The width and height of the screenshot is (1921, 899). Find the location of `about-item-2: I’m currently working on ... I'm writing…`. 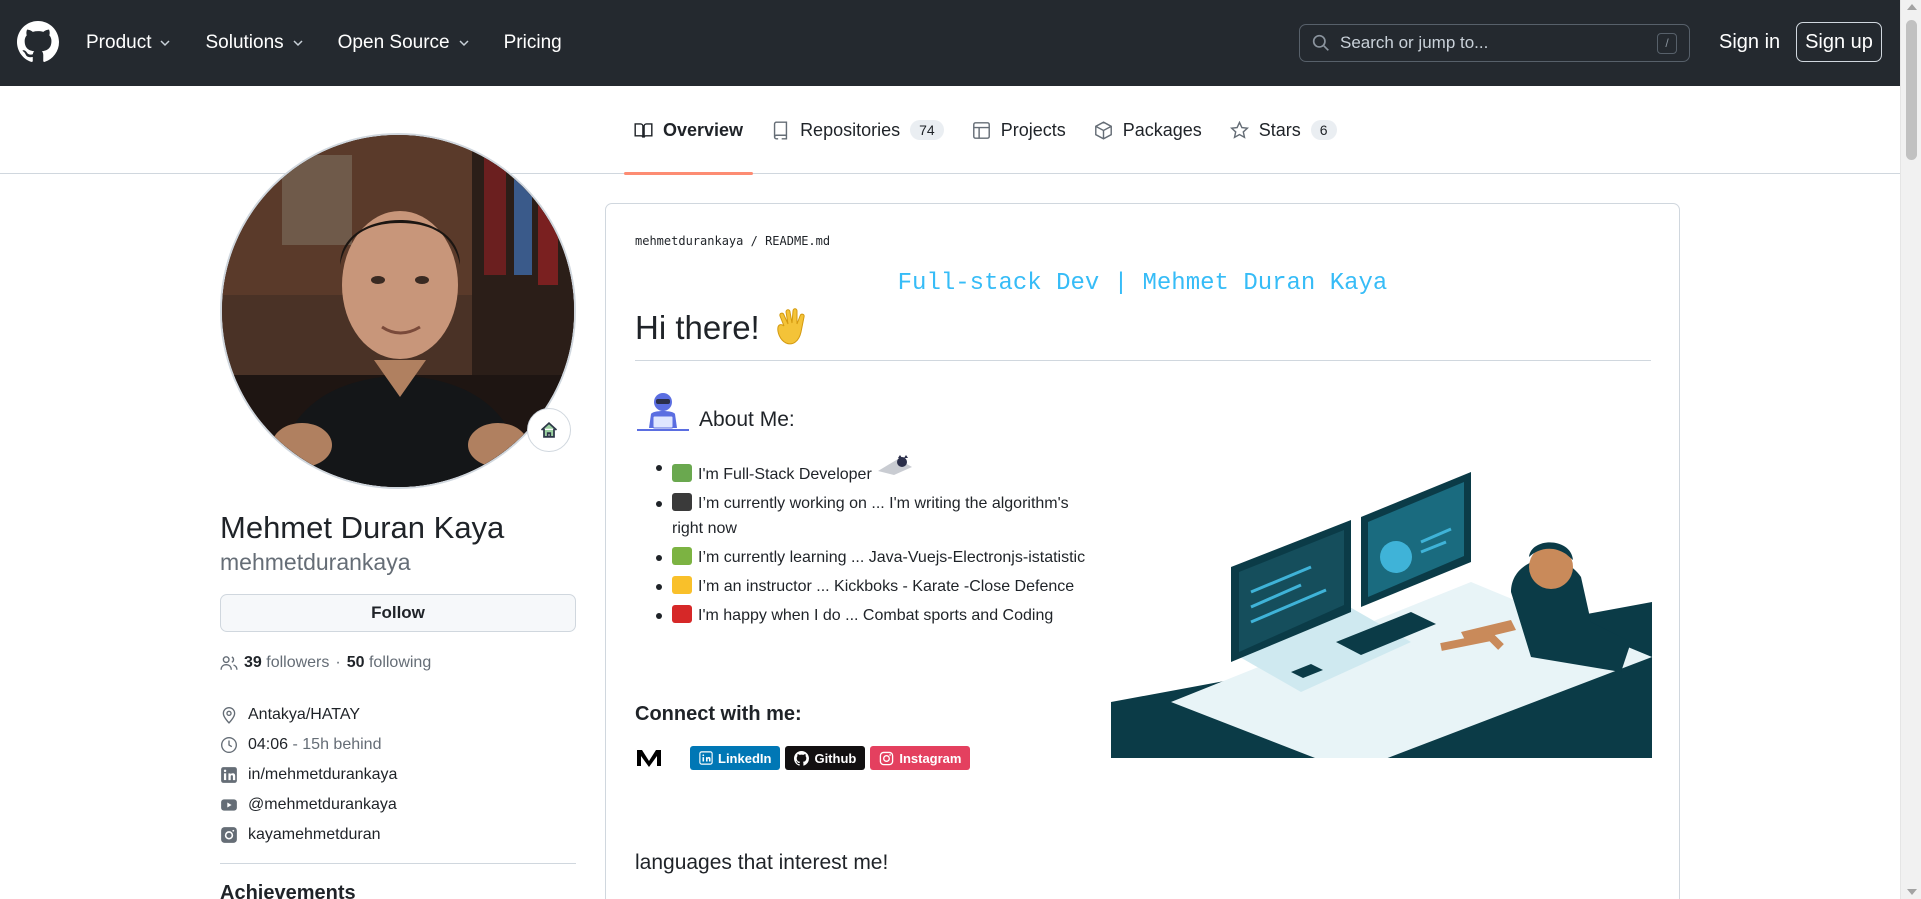

about-item-2: I’m currently working on ... I'm writing… is located at coordinates (870, 516).